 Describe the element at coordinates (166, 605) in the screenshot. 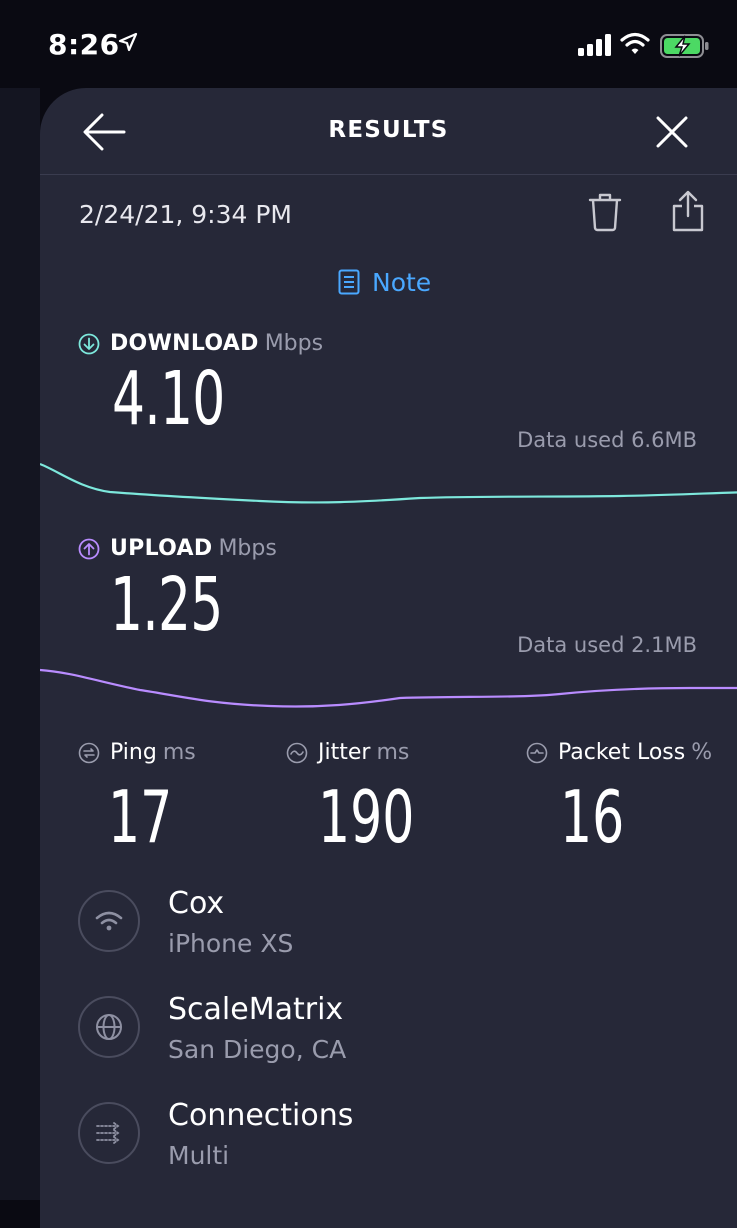

I see `upload-value: 1.25` at that location.